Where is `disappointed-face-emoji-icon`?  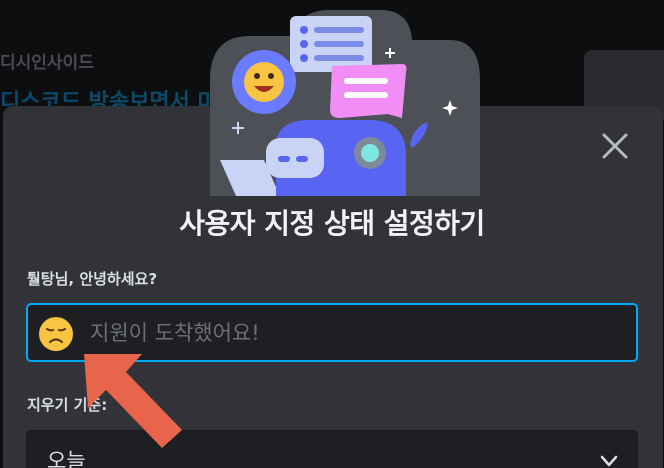
disappointed-face-emoji-icon is located at coordinates (56, 334).